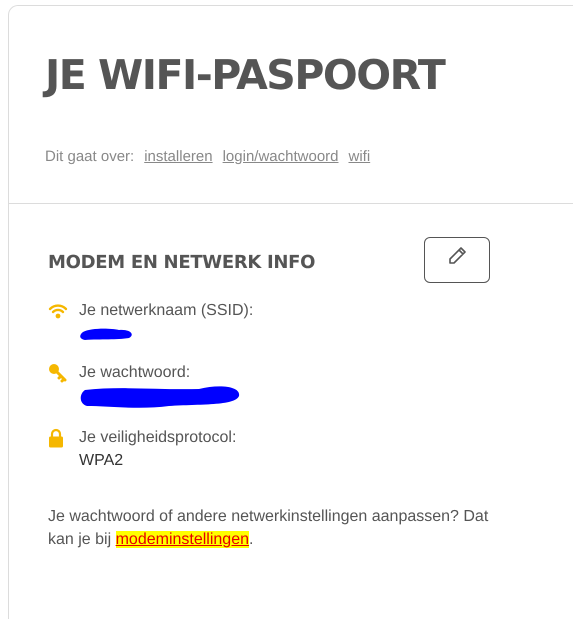 Image resolution: width=573 pixels, height=619 pixels. I want to click on topics-label: Dit gaat over:, so click(89, 156).